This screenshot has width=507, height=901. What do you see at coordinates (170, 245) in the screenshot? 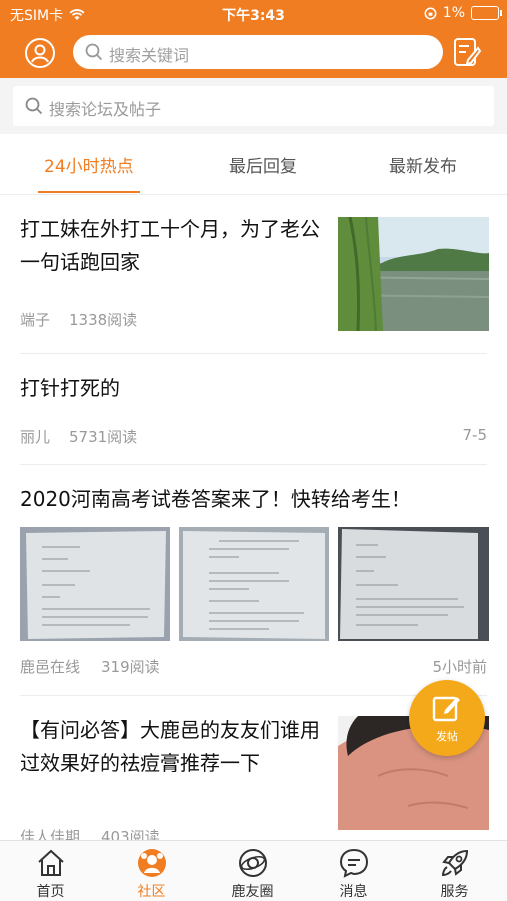
I see `post-title: 打工妹在外打工十个月，为了老公一句话跑回家` at bounding box center [170, 245].